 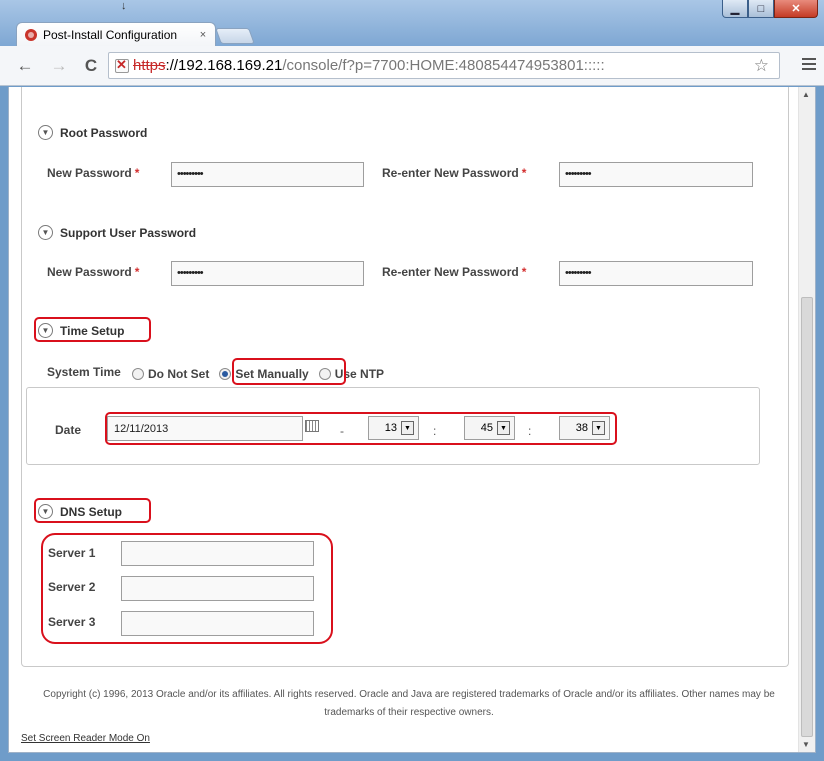 What do you see at coordinates (807, 517) in the screenshot?
I see `scrollbar-thumb` at bounding box center [807, 517].